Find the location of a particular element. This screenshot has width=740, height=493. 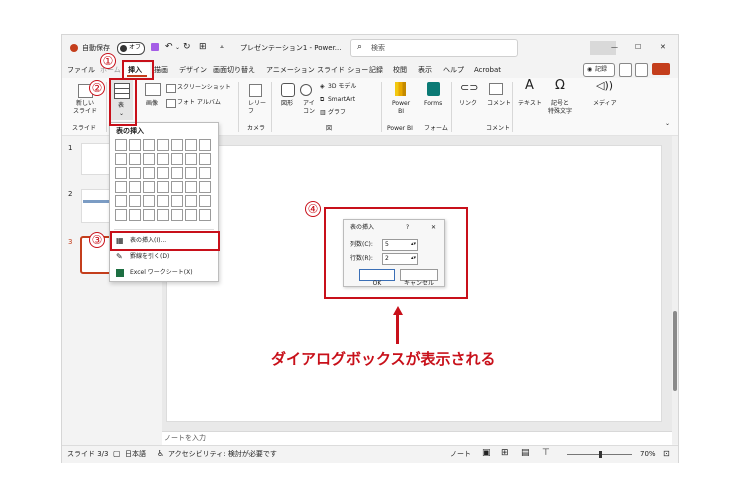

tab-acrobat: Acrobat is located at coordinates (487, 70).